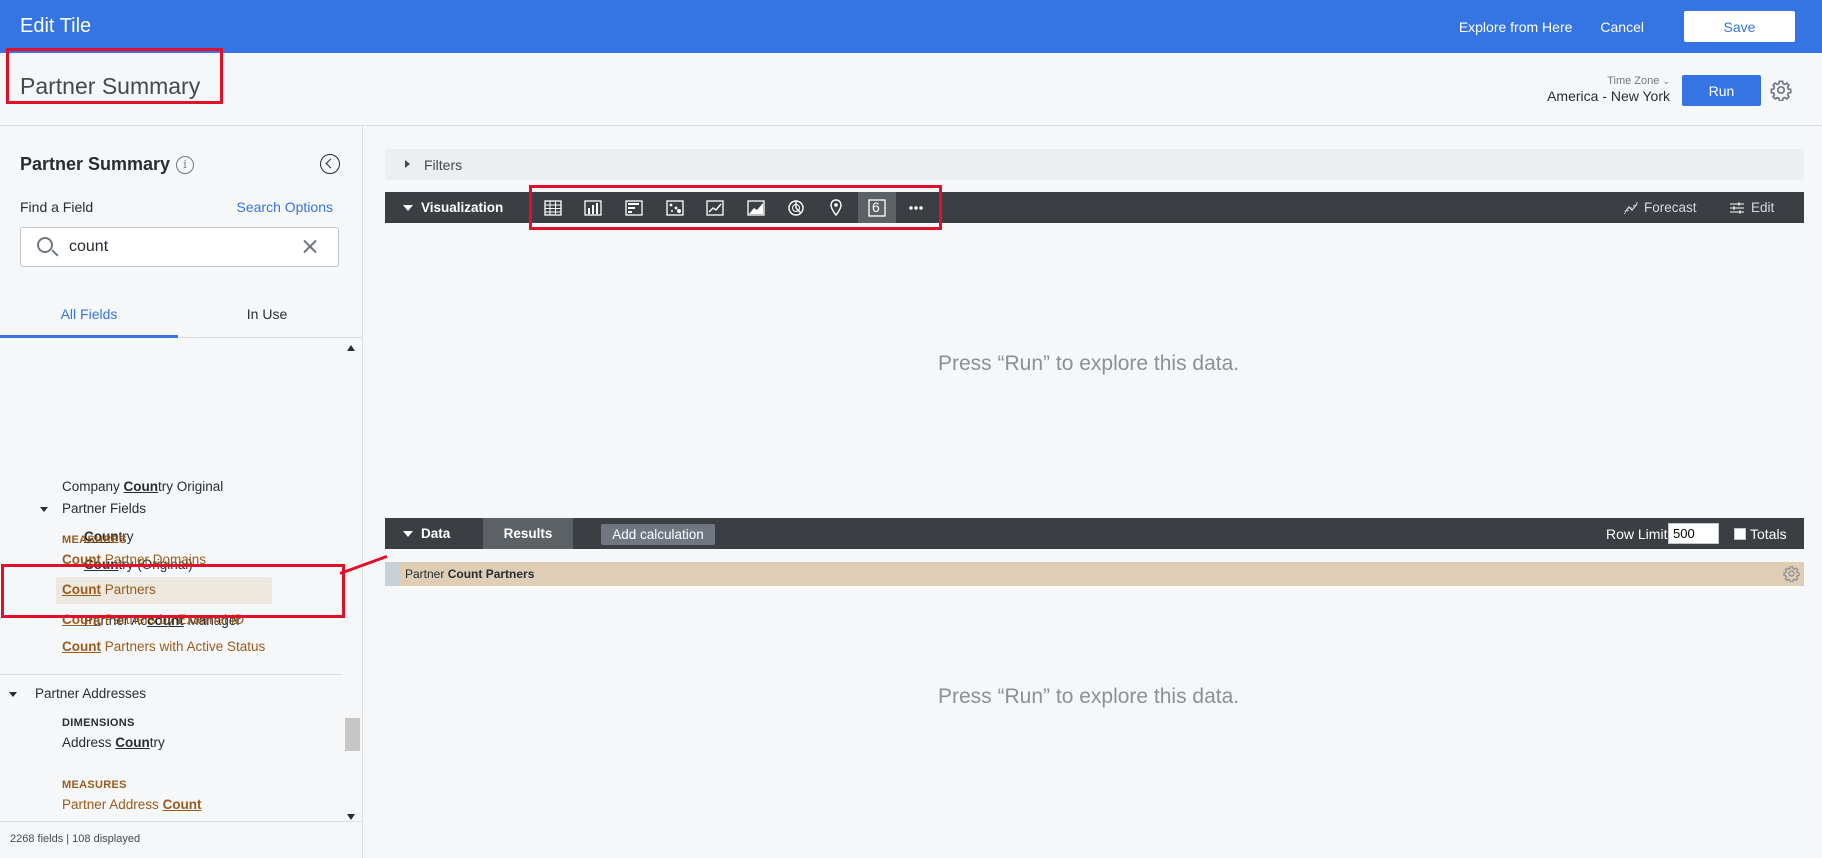  I want to click on field-partner-address-count: Partner Address Count, so click(132, 804).